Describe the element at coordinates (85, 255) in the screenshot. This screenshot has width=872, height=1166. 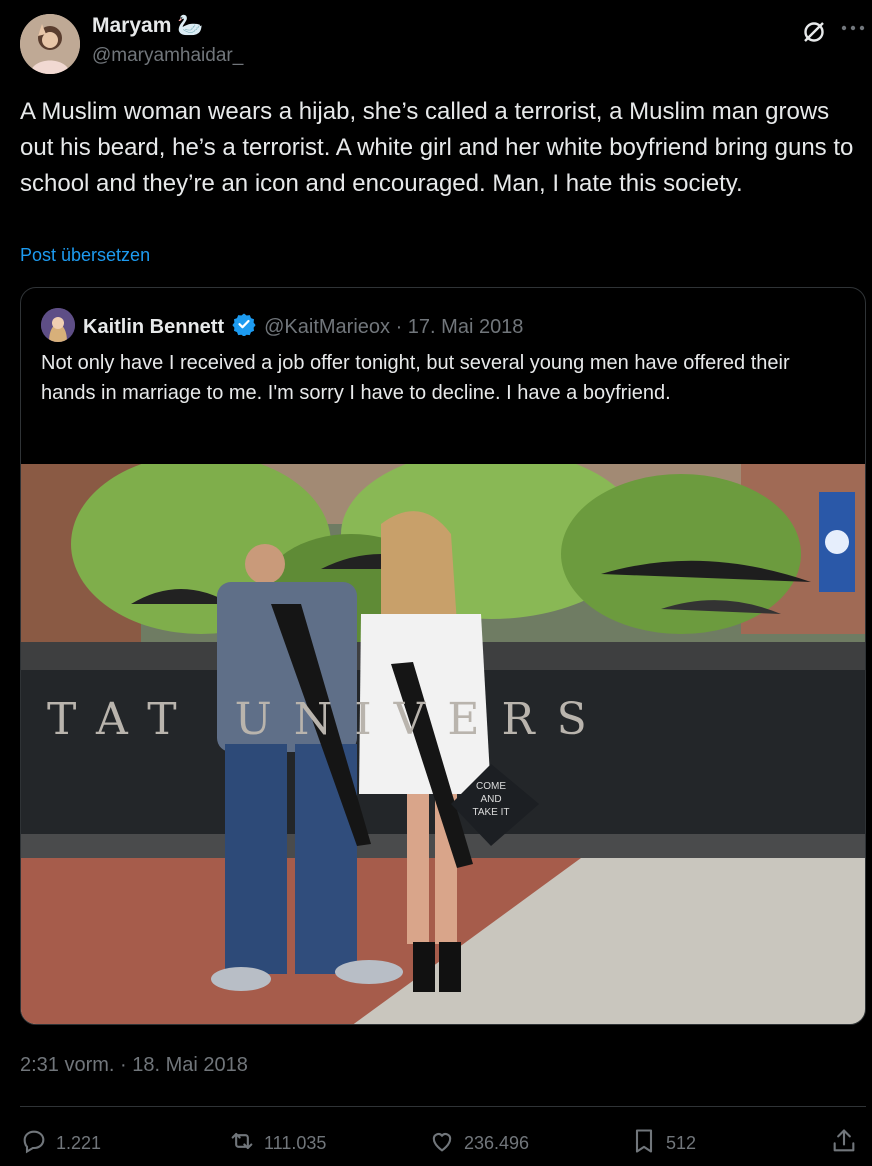
I see `translate-post-link: Post übersetzen` at that location.